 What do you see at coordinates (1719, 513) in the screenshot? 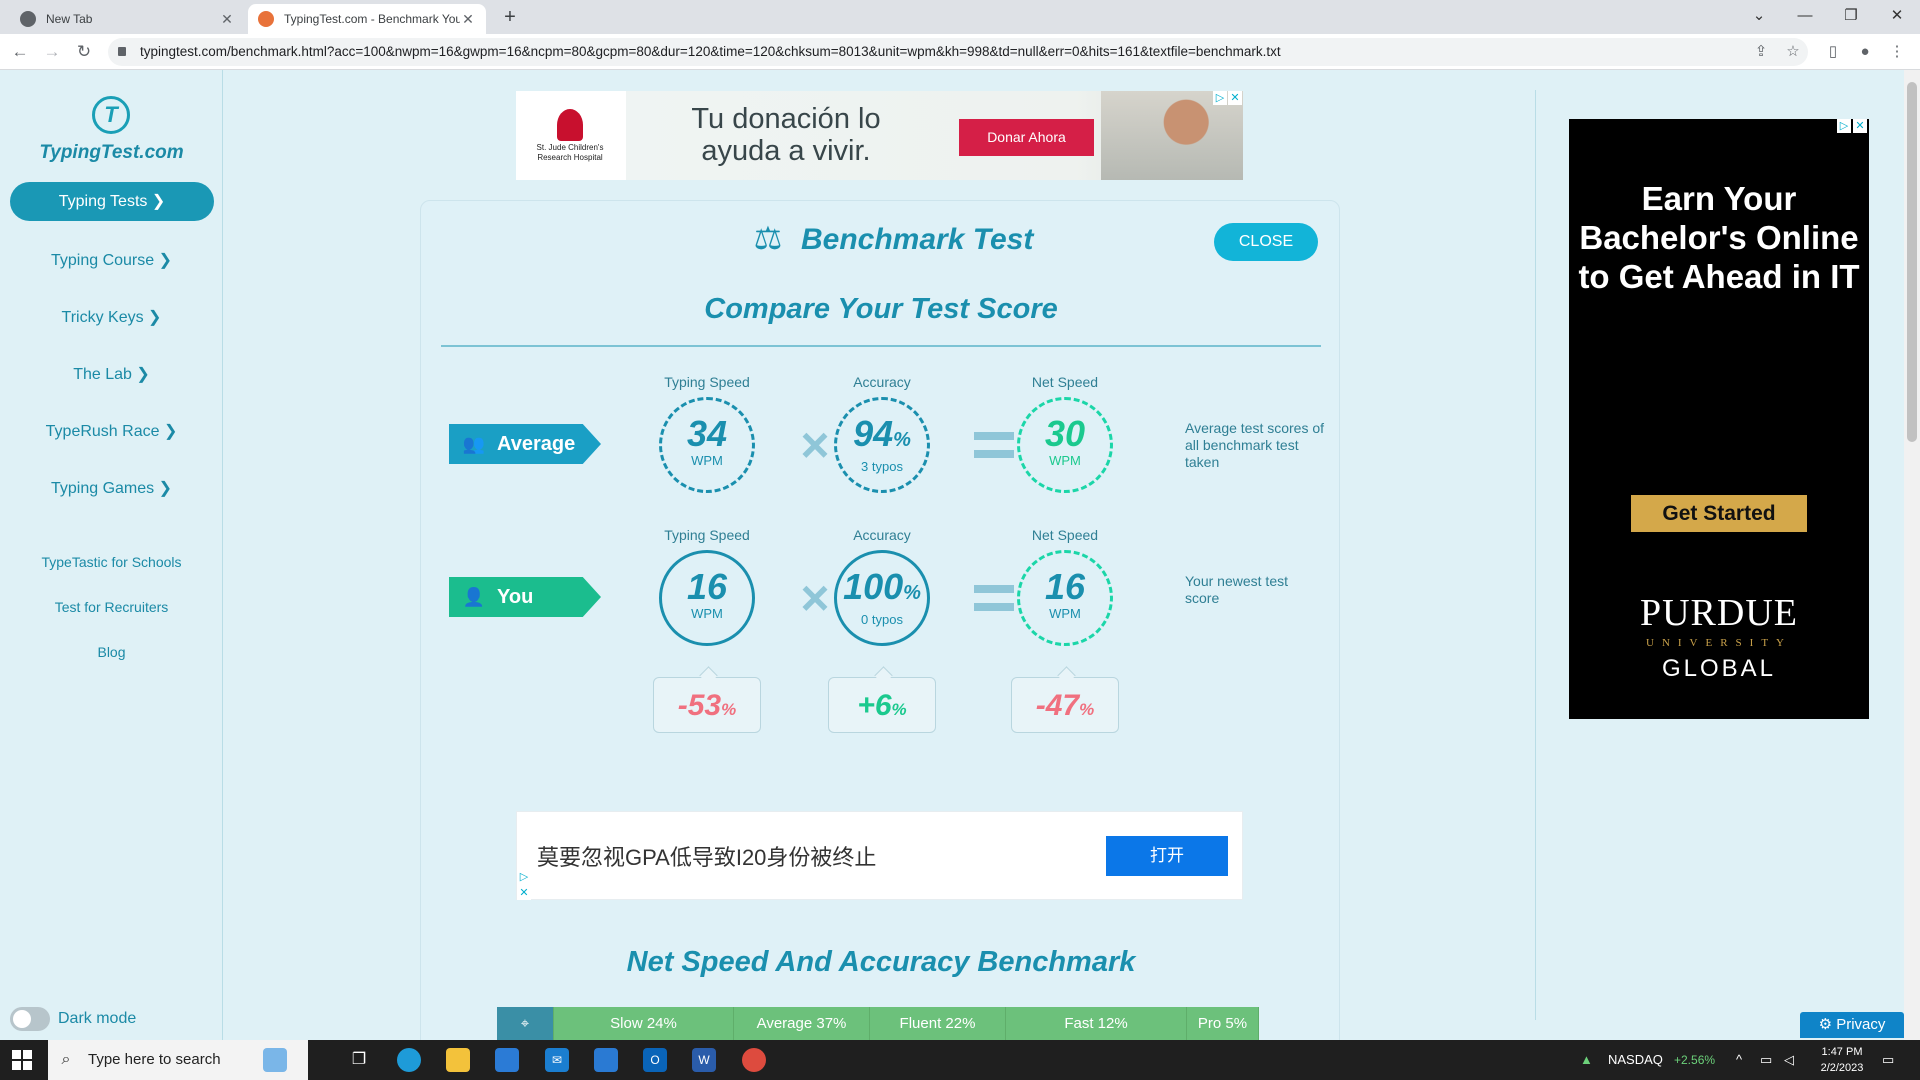
I see `ad-get-started-button: Get Started` at bounding box center [1719, 513].